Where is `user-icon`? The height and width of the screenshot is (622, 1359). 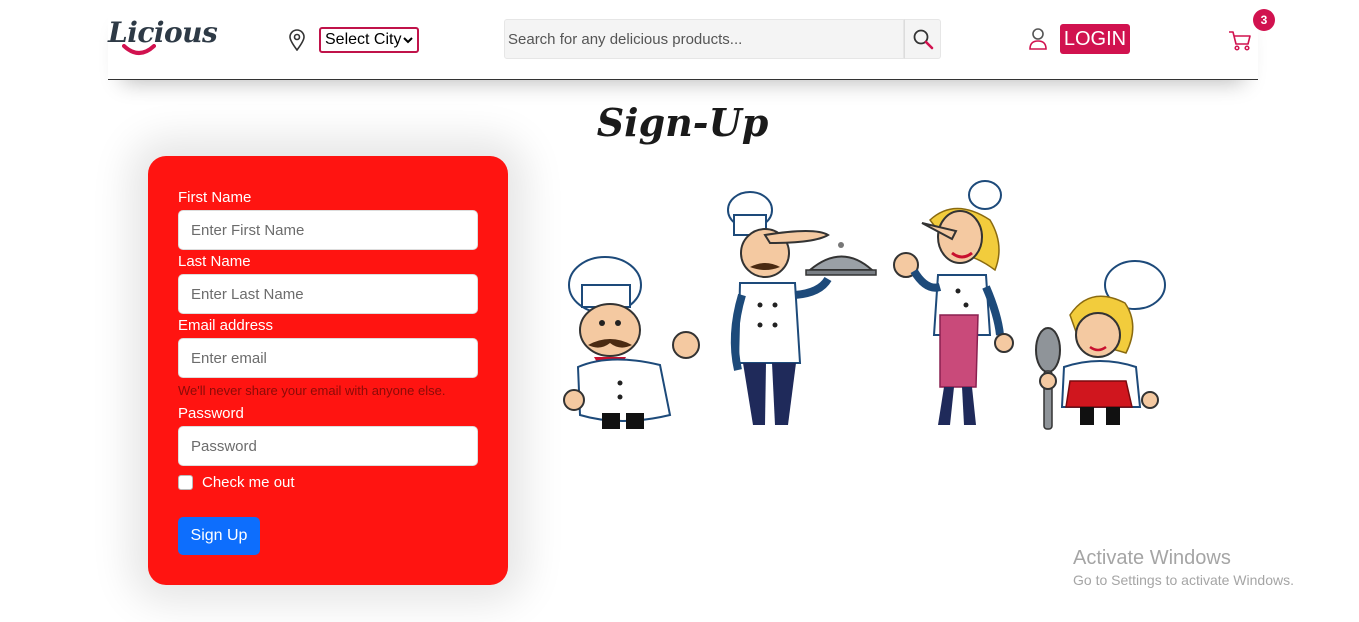 user-icon is located at coordinates (1038, 39).